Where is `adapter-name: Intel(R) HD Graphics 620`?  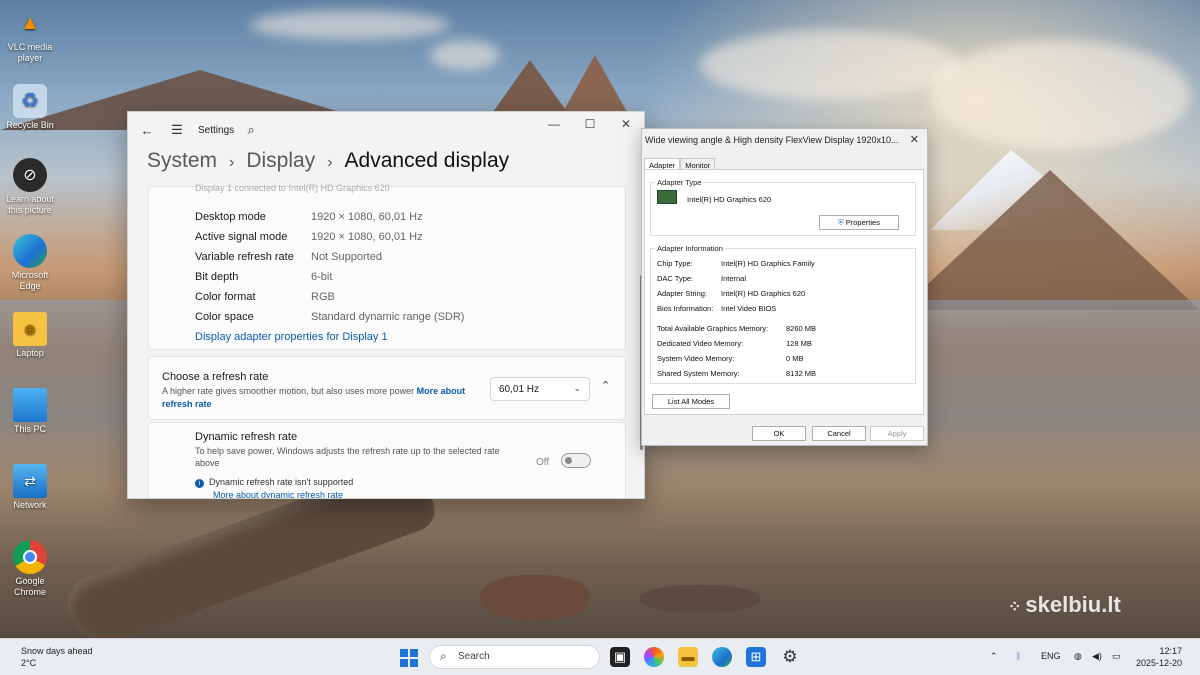 adapter-name: Intel(R) HD Graphics 620 is located at coordinates (729, 199).